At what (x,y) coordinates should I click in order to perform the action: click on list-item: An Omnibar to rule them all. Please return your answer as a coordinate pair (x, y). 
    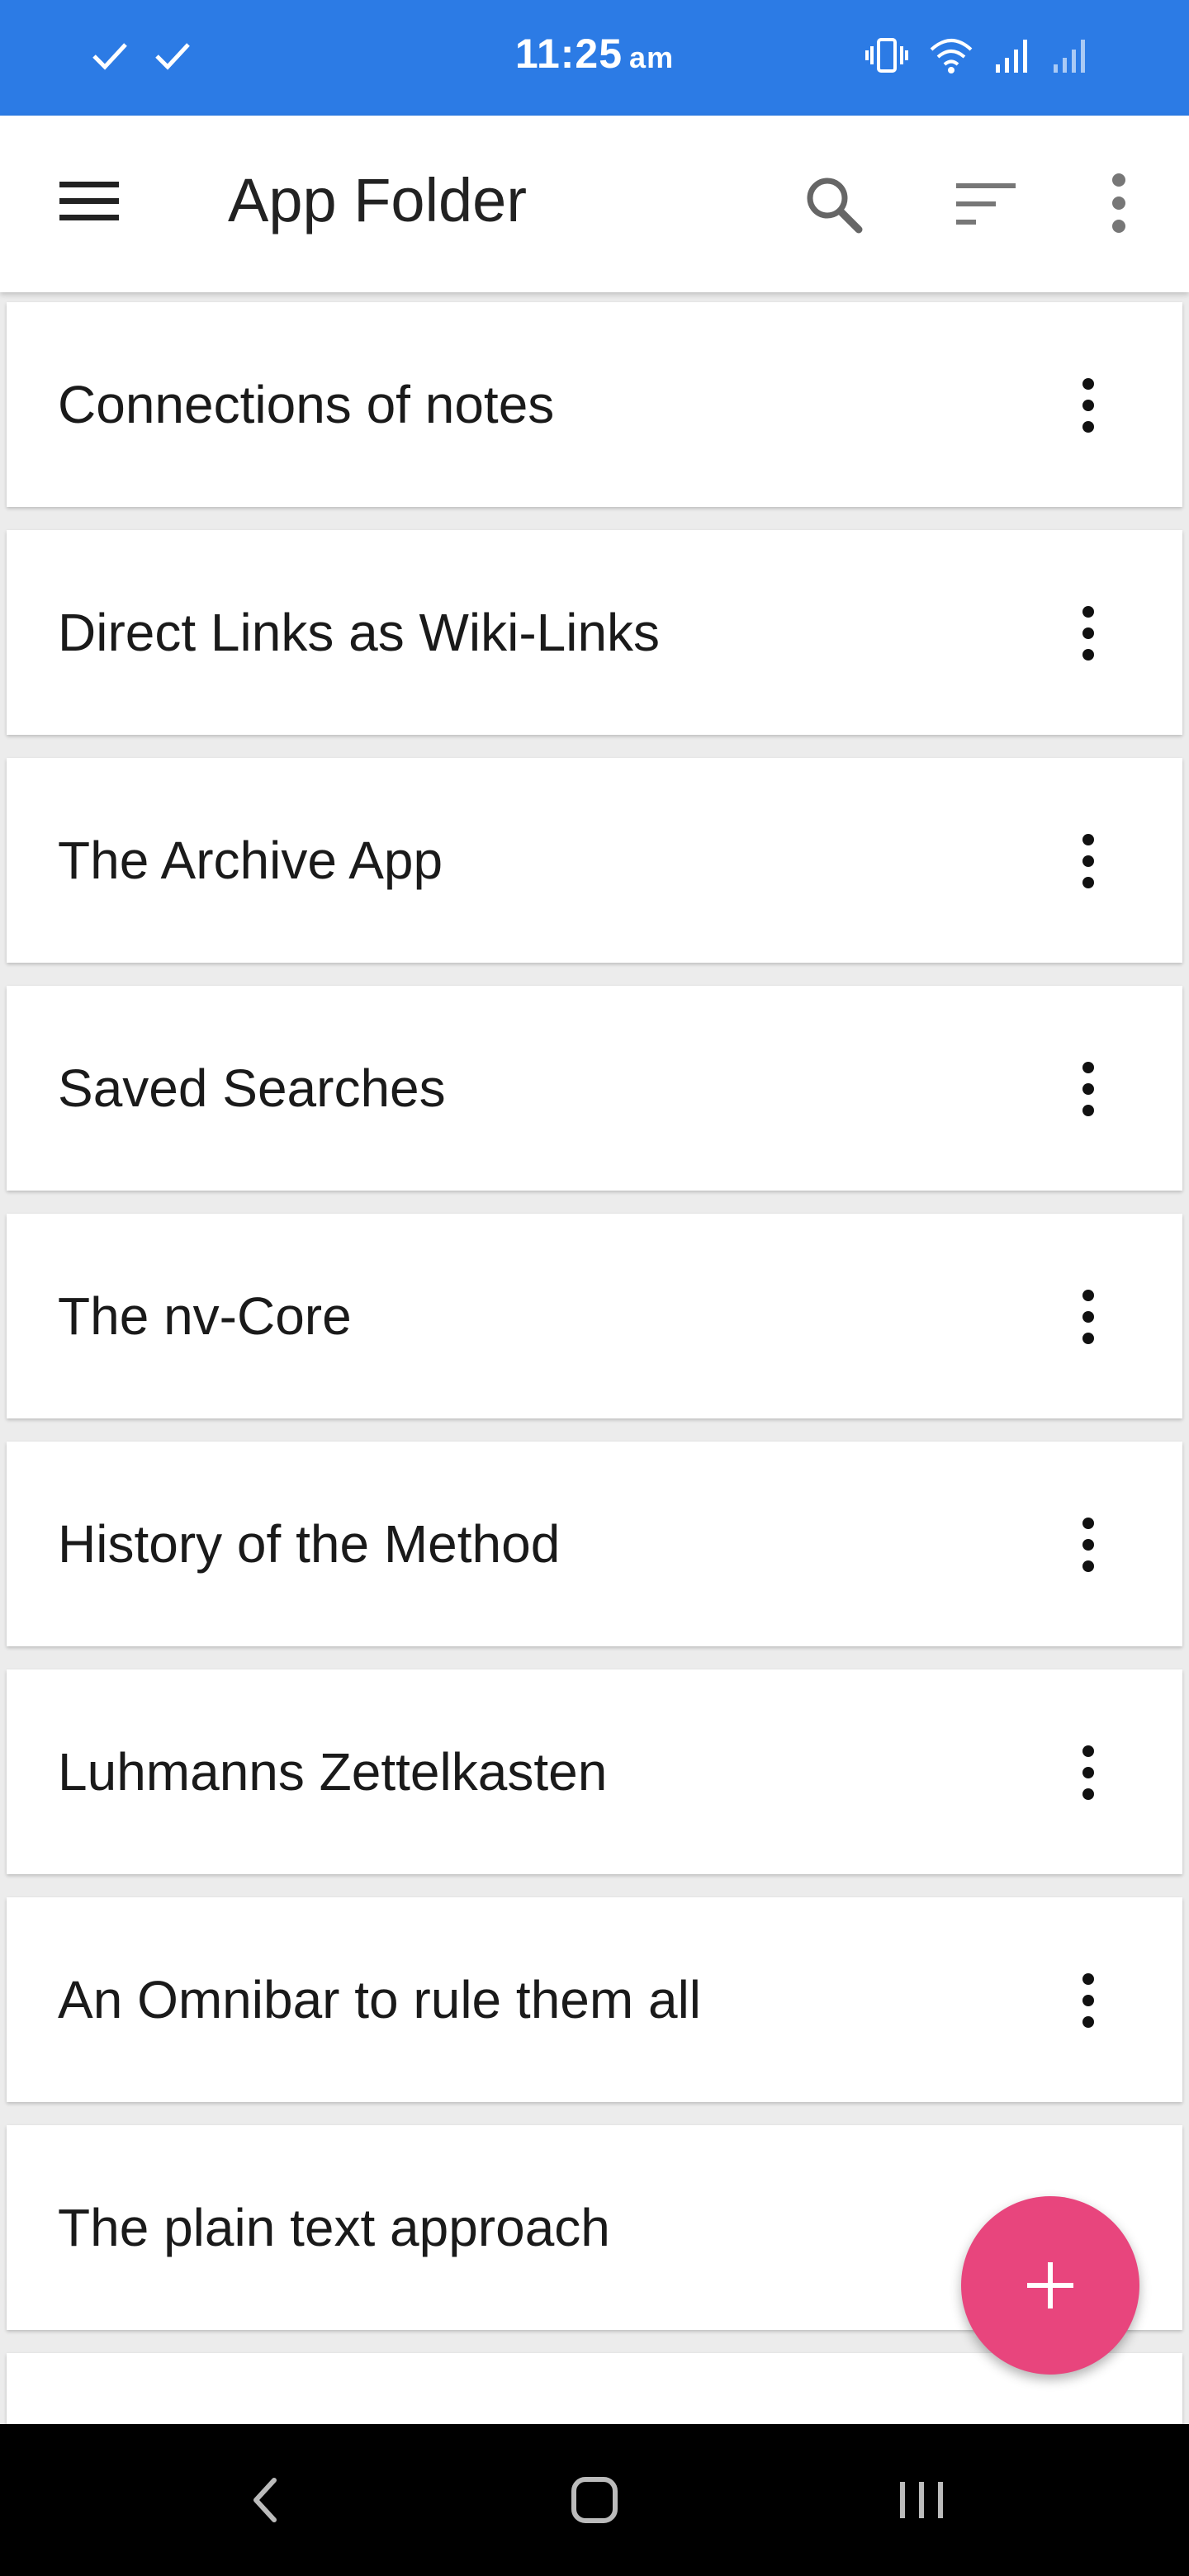
    Looking at the image, I should click on (594, 1999).